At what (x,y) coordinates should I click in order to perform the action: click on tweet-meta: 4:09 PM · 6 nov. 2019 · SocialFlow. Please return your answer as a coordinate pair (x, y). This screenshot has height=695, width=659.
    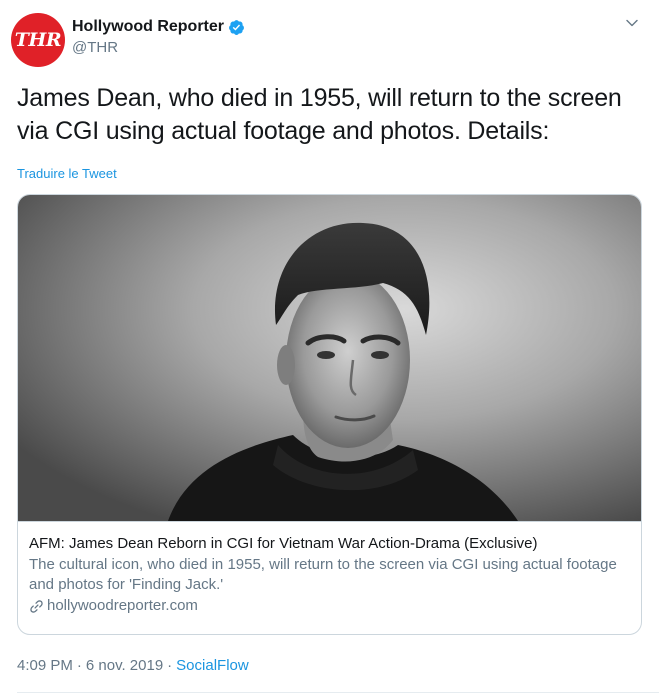
    Looking at the image, I should click on (133, 665).